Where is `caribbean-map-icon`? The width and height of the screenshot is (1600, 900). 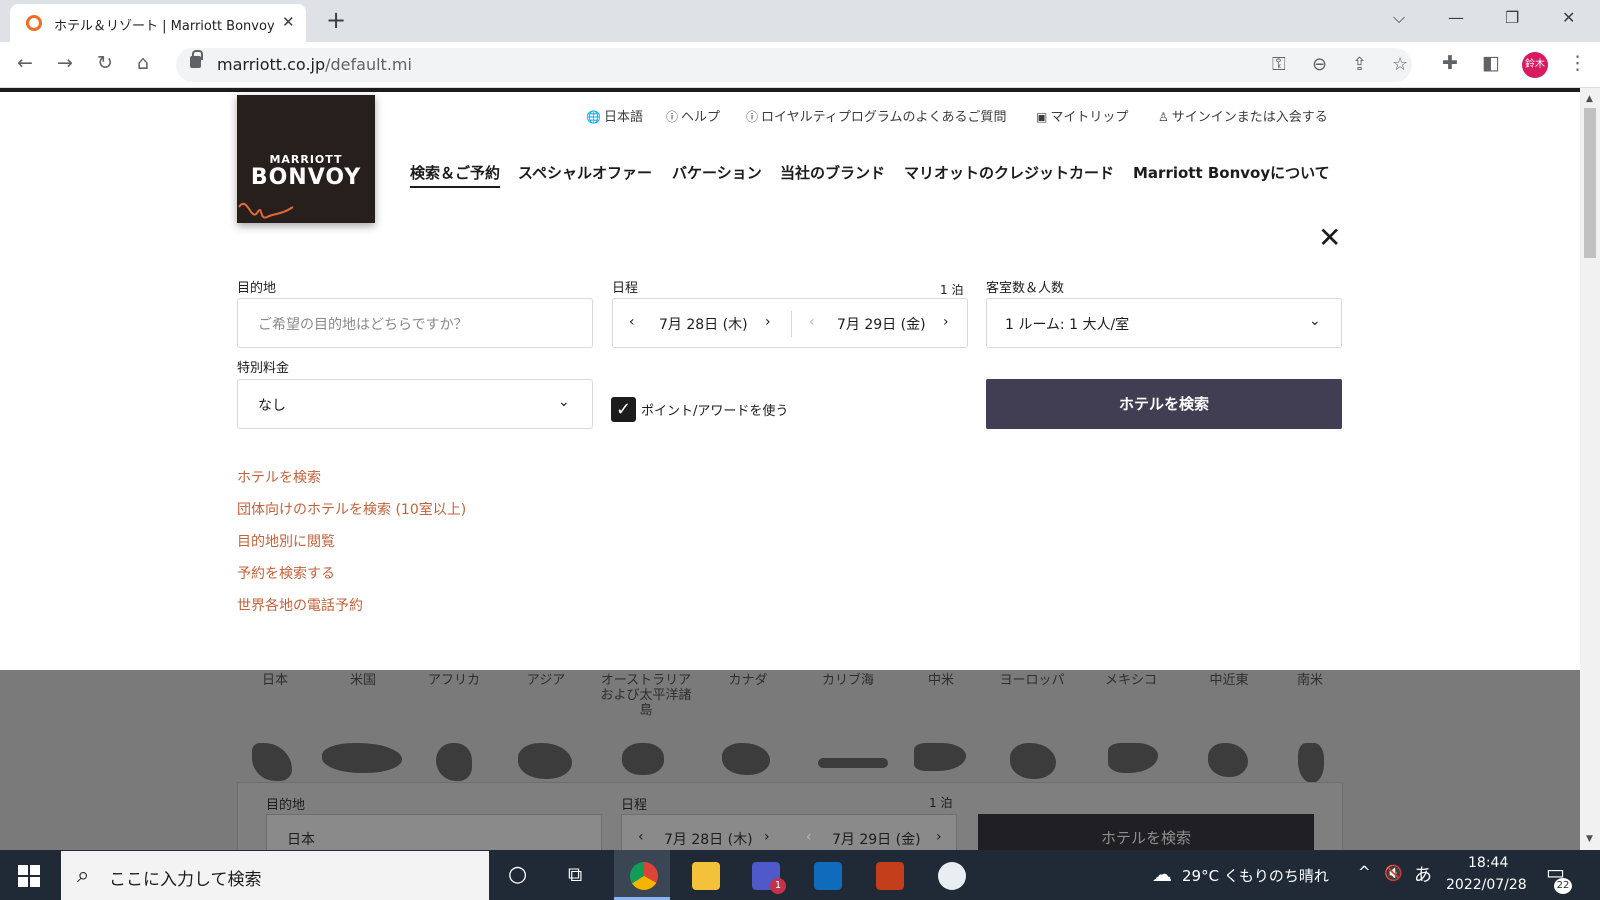
caribbean-map-icon is located at coordinates (853, 763).